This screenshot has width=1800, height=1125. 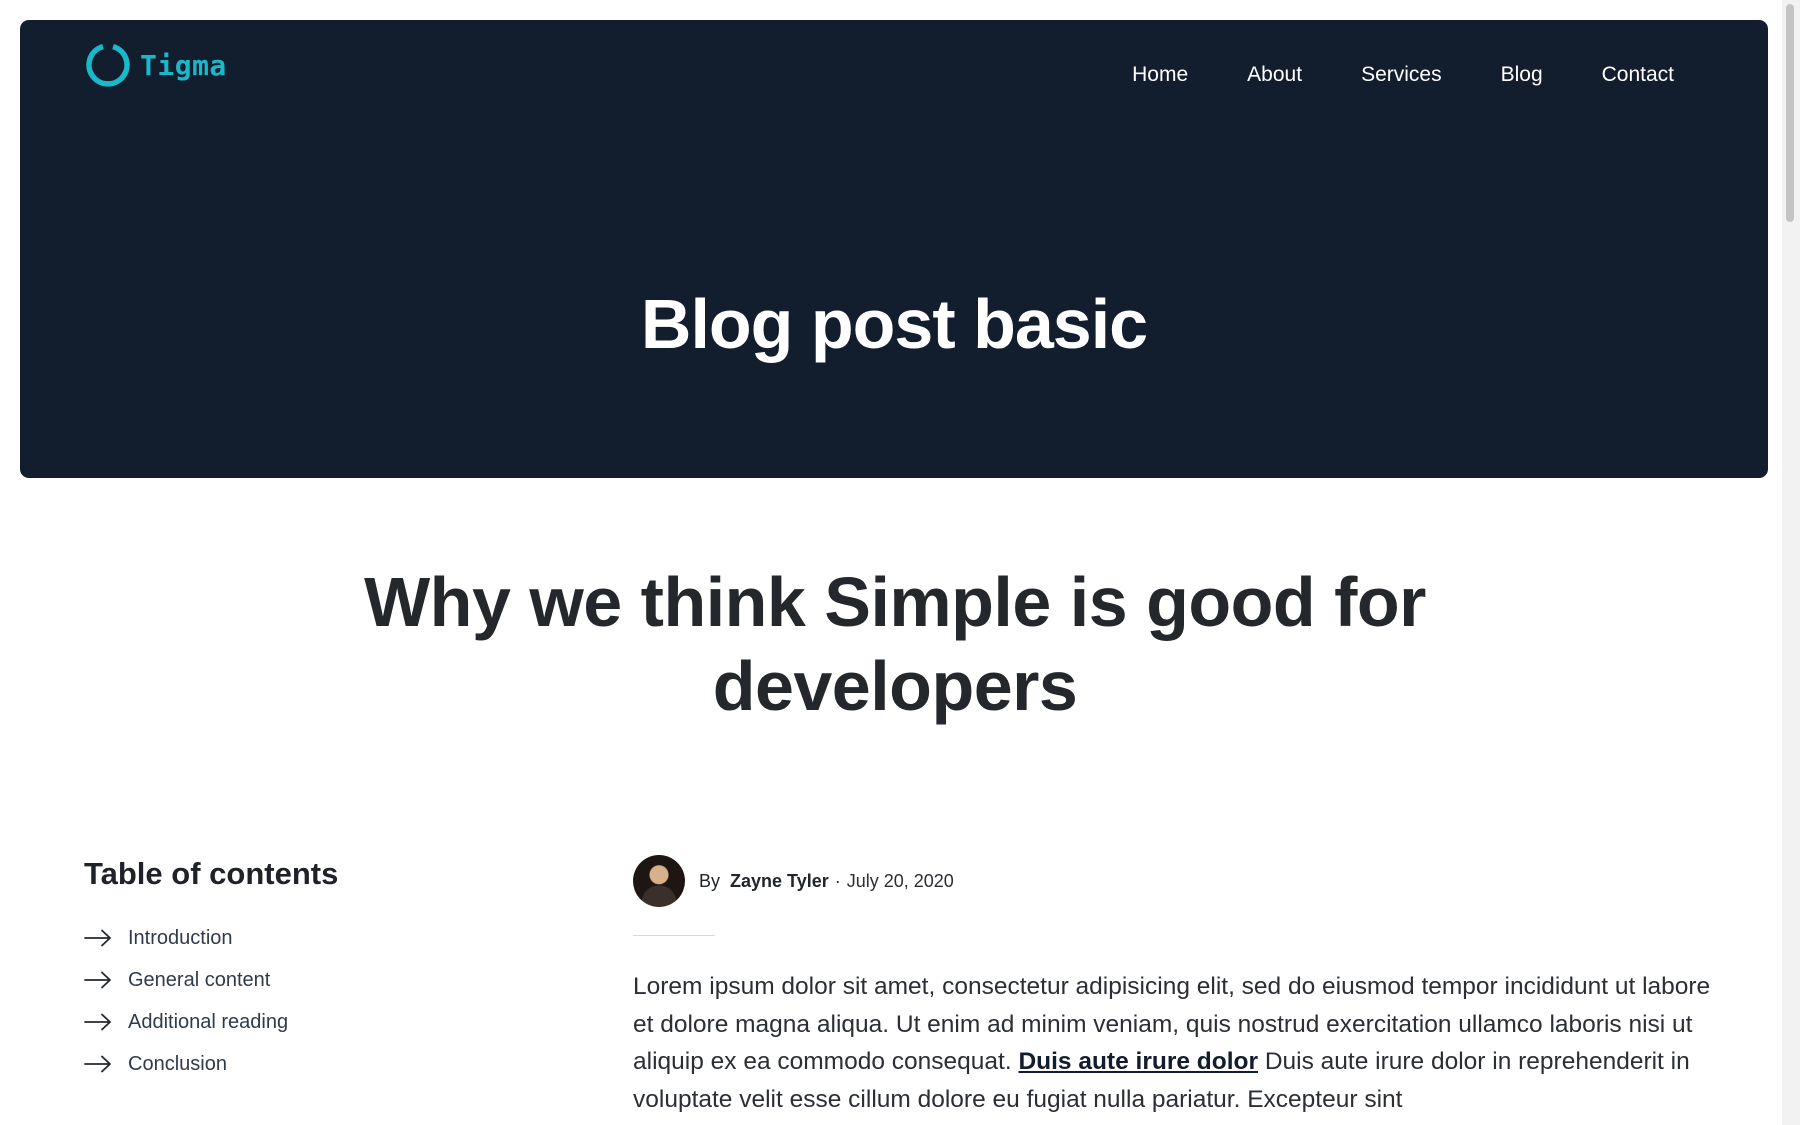 I want to click on logo-link: Tigma, so click(x=155, y=65).